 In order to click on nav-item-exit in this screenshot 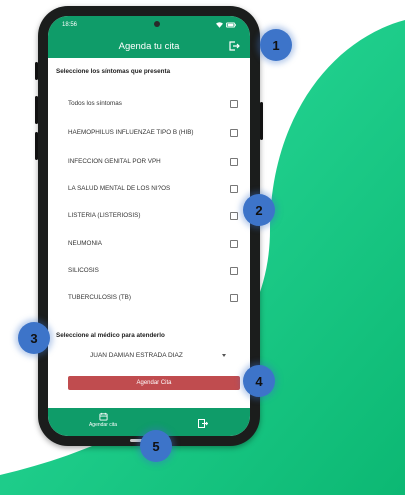, I will do `click(203, 424)`.